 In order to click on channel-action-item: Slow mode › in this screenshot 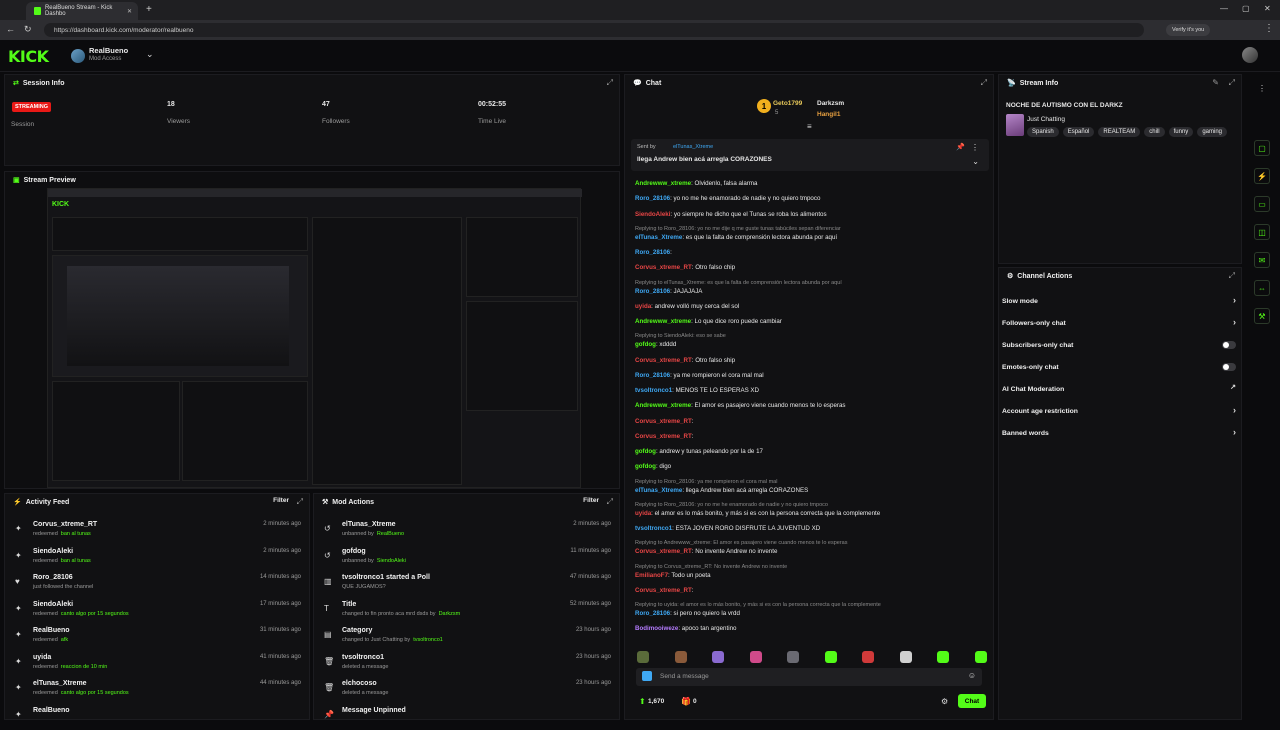, I will do `click(1120, 301)`.